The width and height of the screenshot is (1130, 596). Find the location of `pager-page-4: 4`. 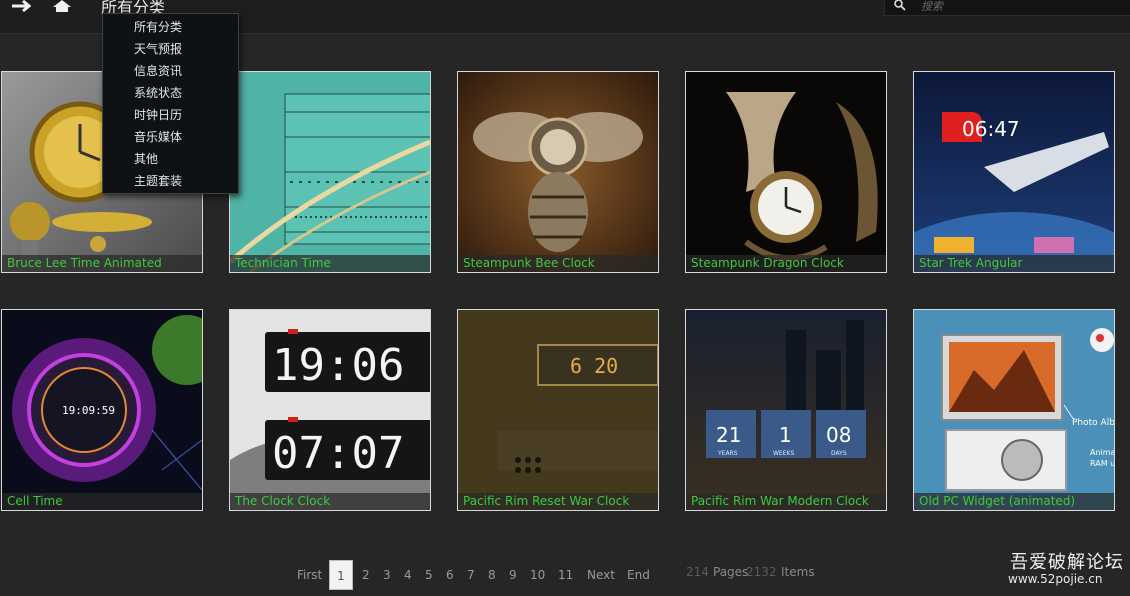

pager-page-4: 4 is located at coordinates (408, 575).